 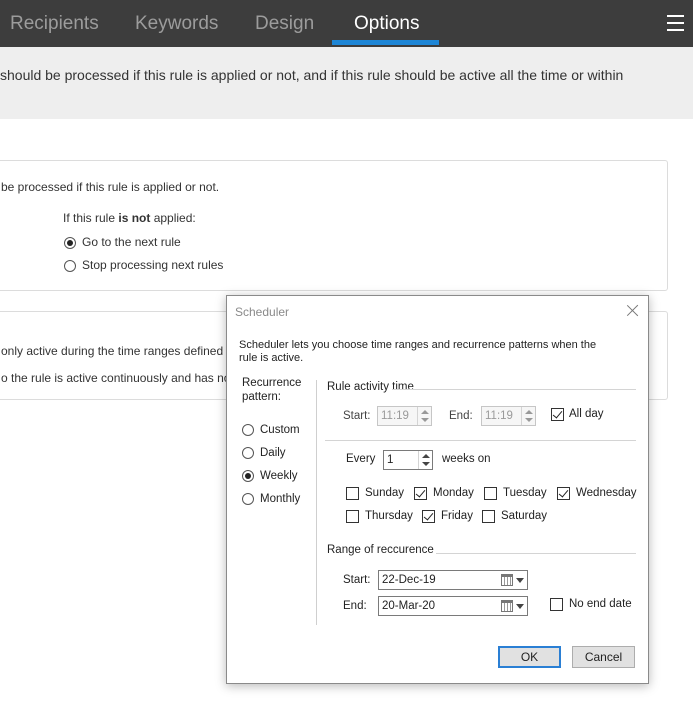 I want to click on tab-design: Design, so click(x=284, y=23).